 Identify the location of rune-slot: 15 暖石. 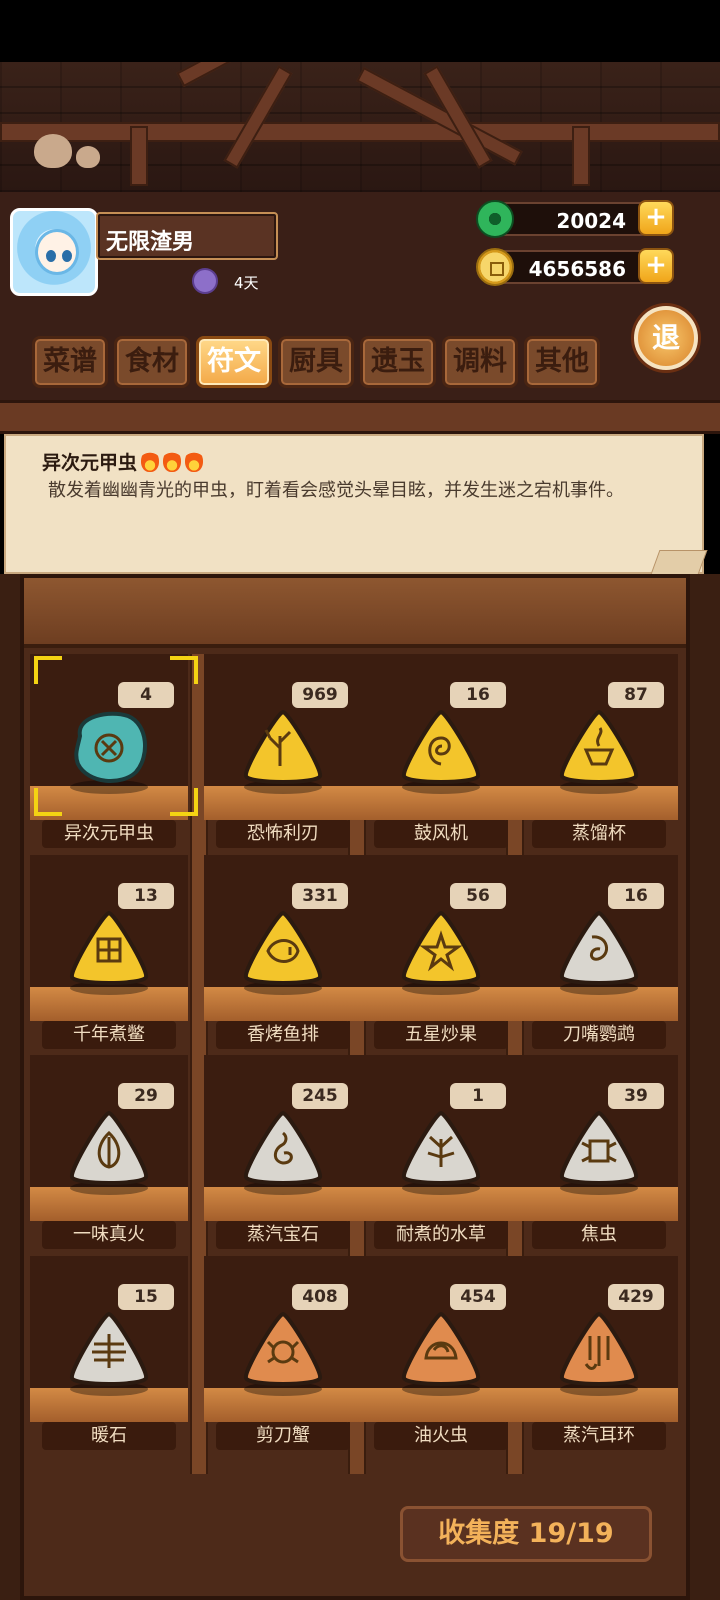
(109, 1356).